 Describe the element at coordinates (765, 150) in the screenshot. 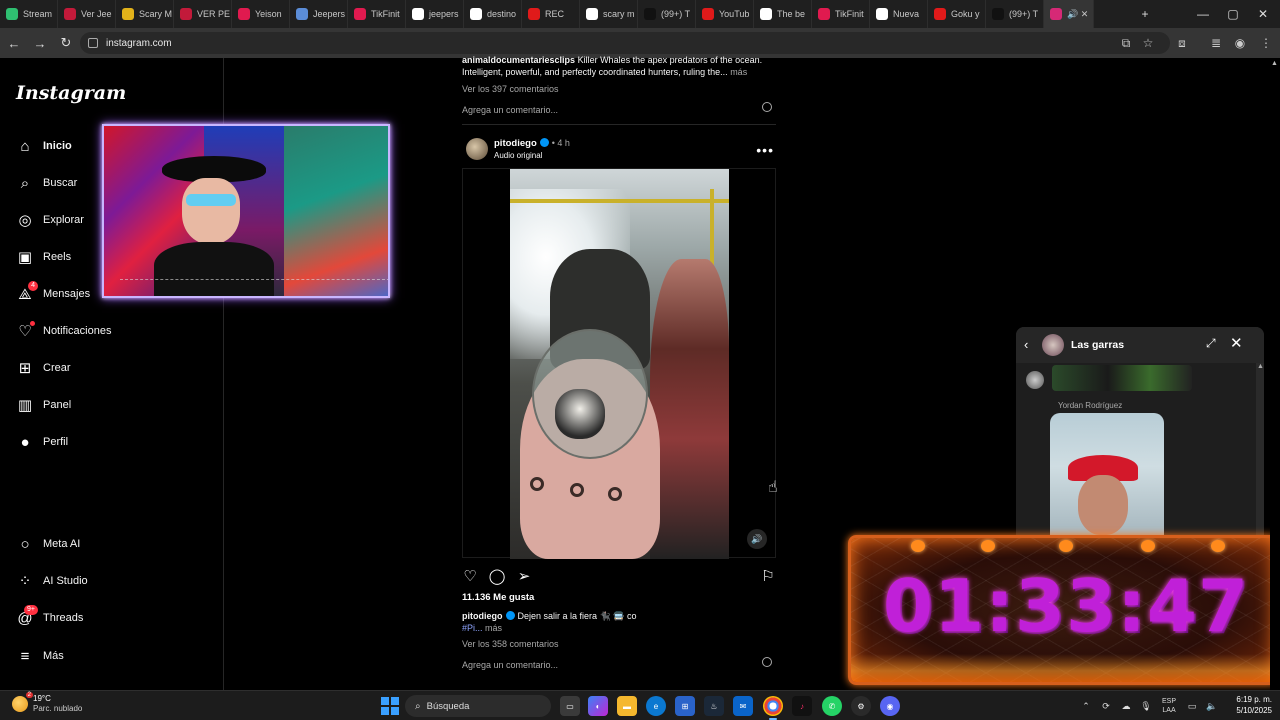

I see `post-options-button: •••` at that location.